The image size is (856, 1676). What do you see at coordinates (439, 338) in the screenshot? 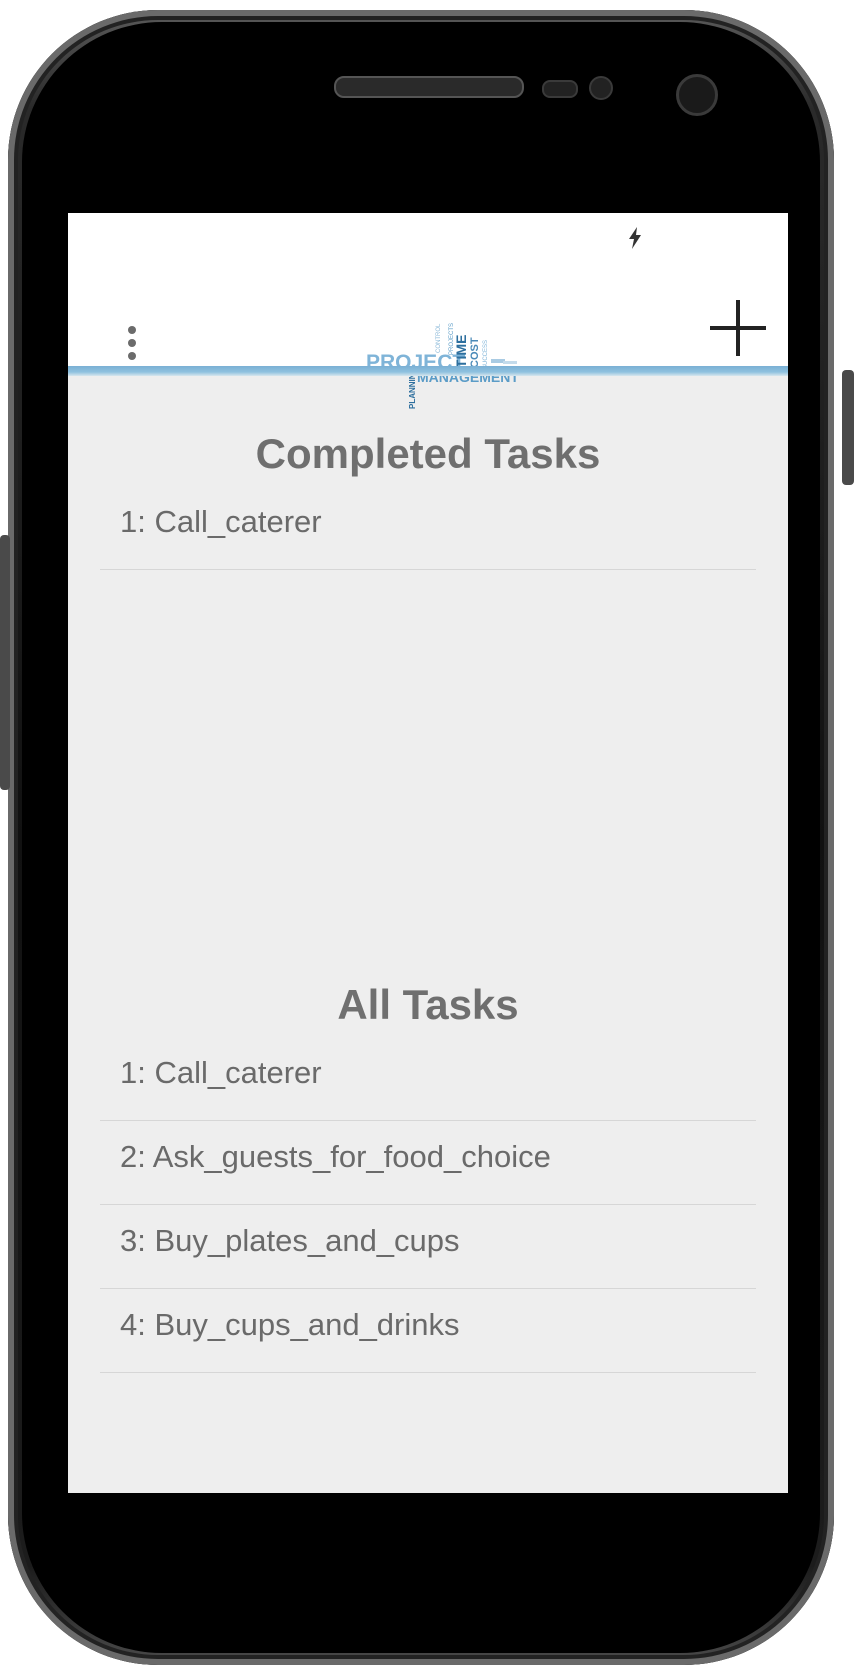
I see `logo-word-control: CONTROL` at bounding box center [439, 338].